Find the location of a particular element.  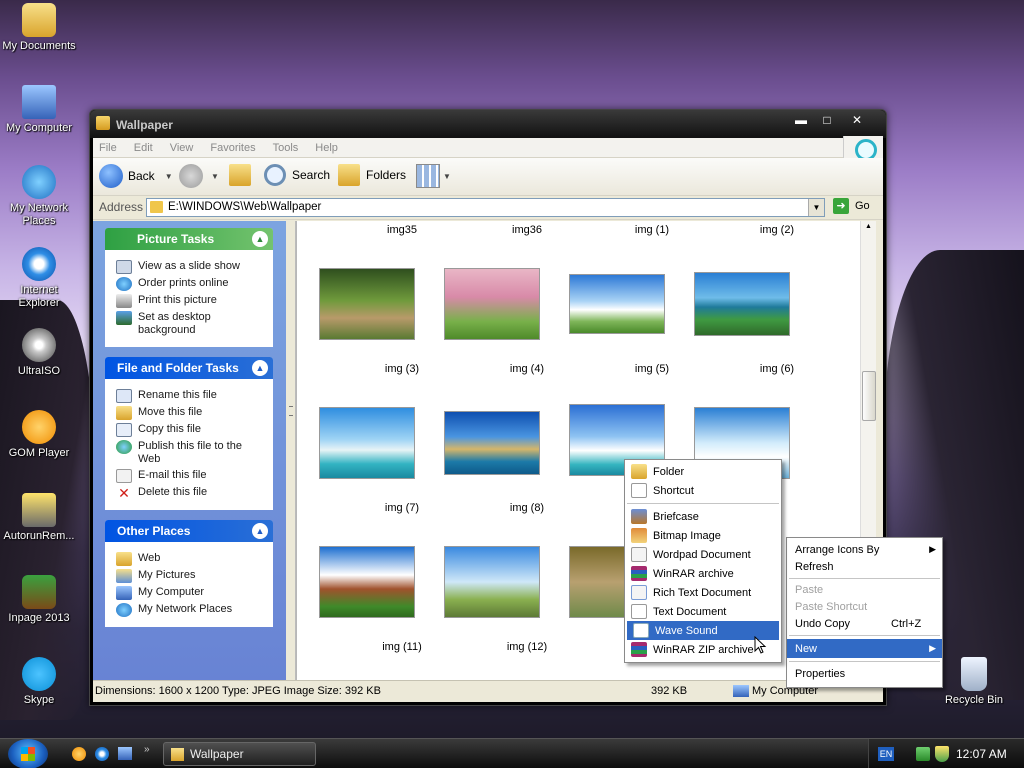

file-label: img (11) is located at coordinates (402, 647).